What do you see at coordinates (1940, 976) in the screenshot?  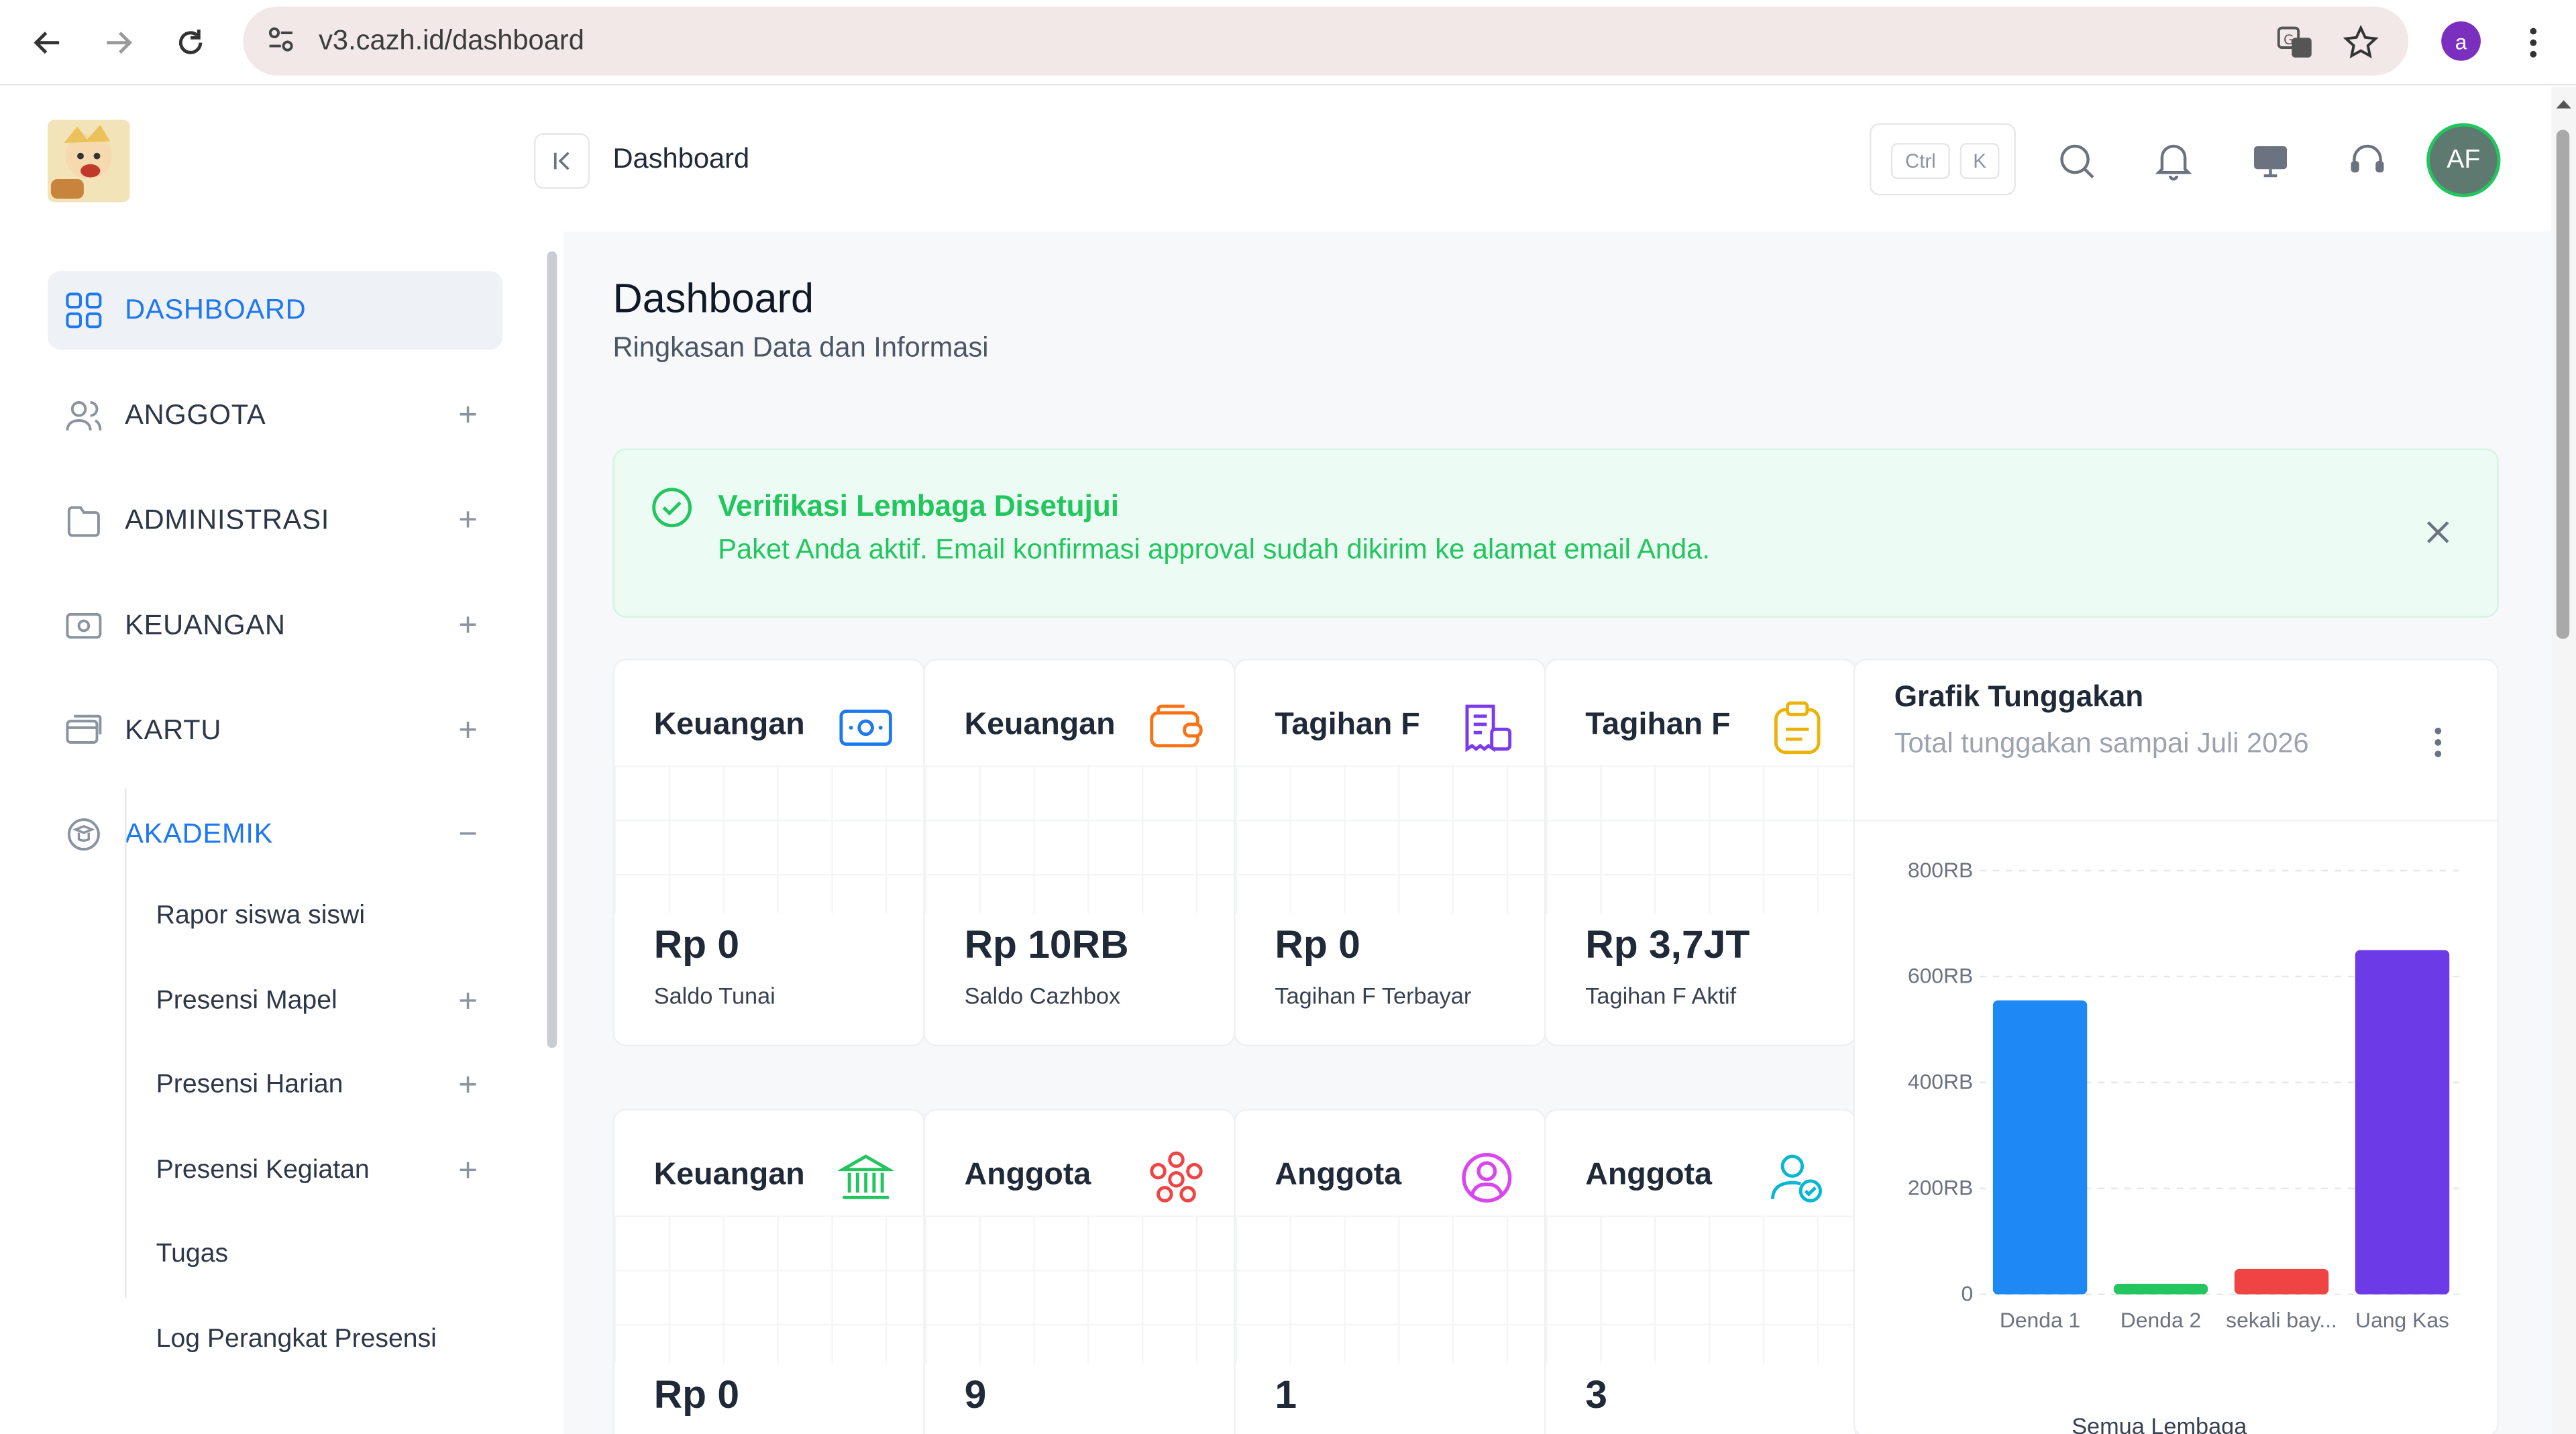 I see `y-tick-label: 600RB` at bounding box center [1940, 976].